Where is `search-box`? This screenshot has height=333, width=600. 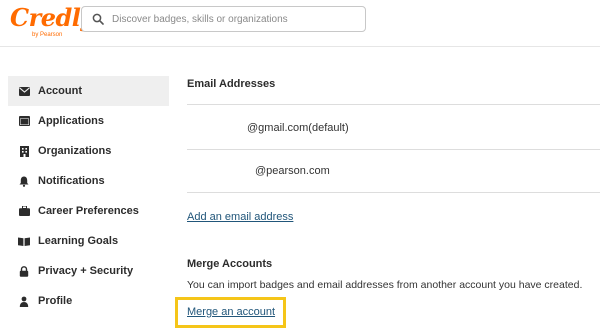
search-box is located at coordinates (223, 19).